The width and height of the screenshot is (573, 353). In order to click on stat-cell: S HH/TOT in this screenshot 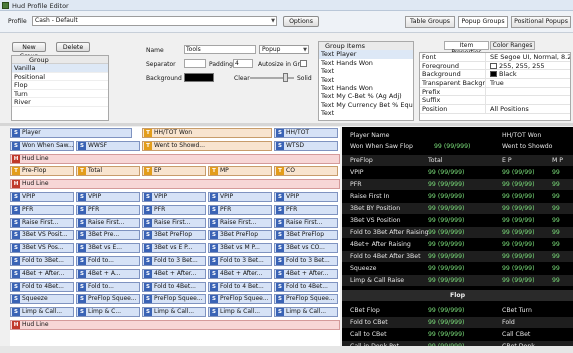, I will do `click(306, 133)`.